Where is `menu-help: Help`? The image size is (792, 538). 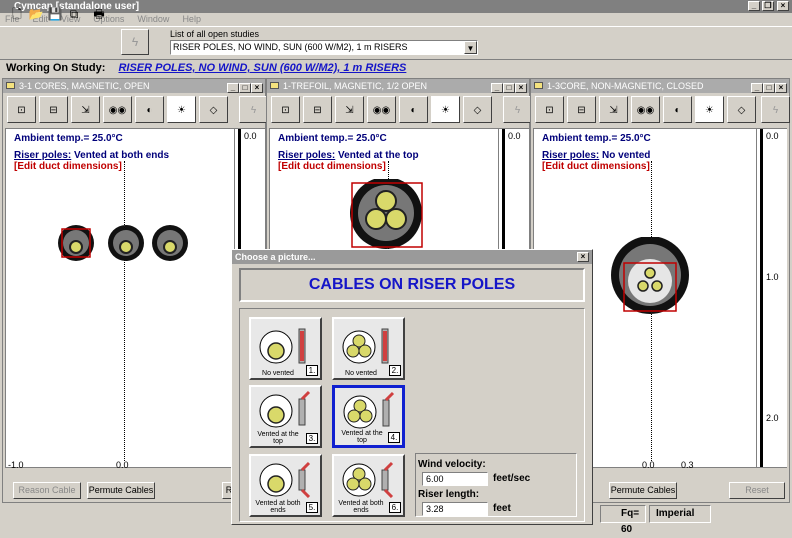 menu-help: Help is located at coordinates (191, 19).